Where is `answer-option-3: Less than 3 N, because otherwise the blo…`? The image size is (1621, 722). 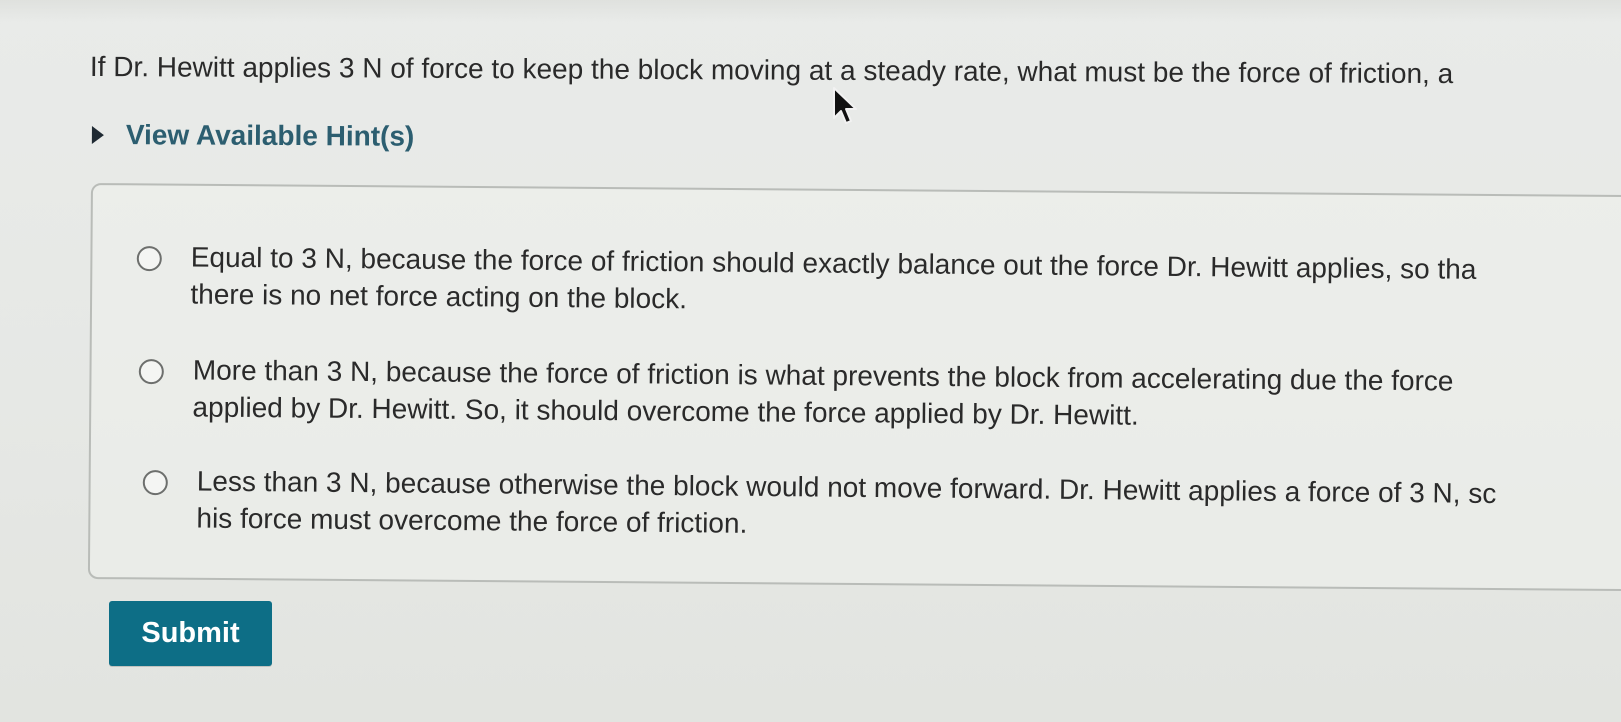
answer-option-3: Less than 3 N, because otherwise the blo… is located at coordinates (849, 506).